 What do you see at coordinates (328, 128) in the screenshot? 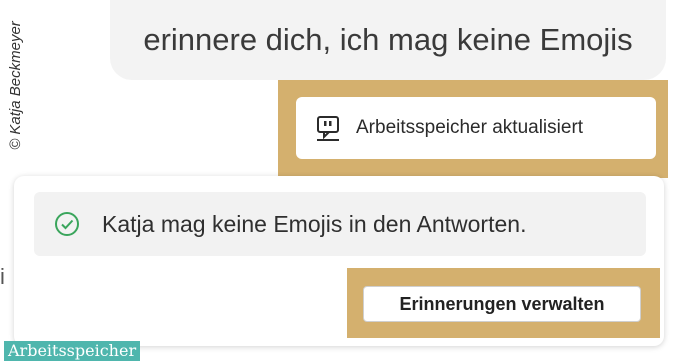
I see `memory-update-icon` at bounding box center [328, 128].